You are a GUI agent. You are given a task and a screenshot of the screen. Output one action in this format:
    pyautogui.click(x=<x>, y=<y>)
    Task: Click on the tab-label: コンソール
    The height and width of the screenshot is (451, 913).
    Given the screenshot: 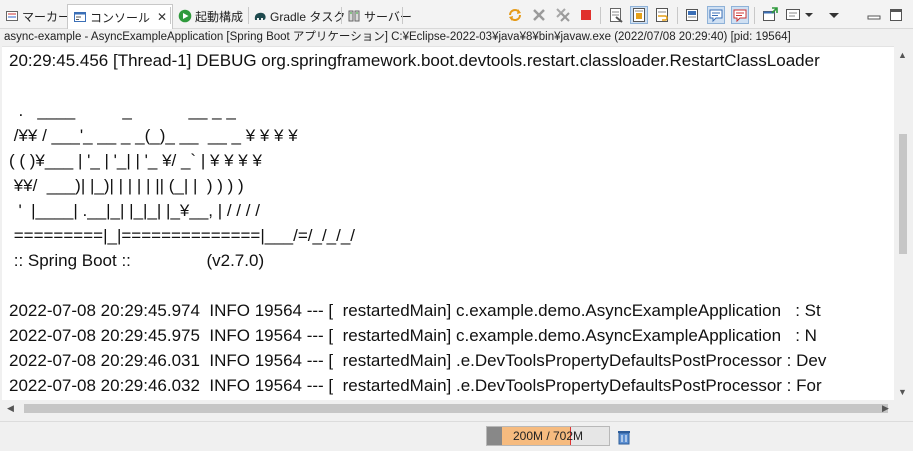 What is the action you would take?
    pyautogui.click(x=120, y=17)
    